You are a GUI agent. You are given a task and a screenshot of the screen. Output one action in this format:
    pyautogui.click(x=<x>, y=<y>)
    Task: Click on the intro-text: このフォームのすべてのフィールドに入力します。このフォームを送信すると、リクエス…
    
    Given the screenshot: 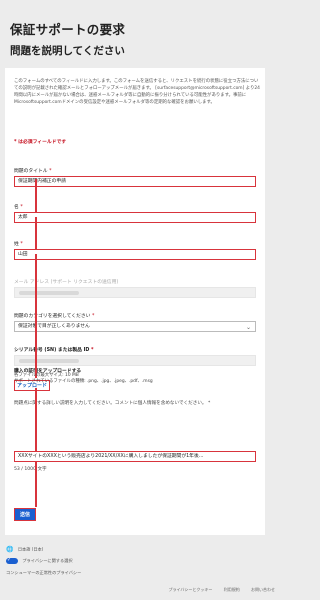 What is the action you would take?
    pyautogui.click(x=137, y=92)
    